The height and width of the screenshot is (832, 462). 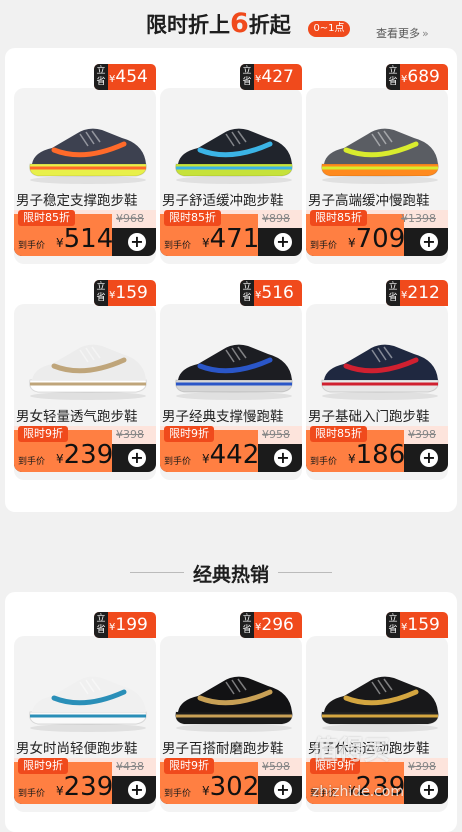 I want to click on save-amount-badge: 立省 ¥516, so click(x=271, y=293).